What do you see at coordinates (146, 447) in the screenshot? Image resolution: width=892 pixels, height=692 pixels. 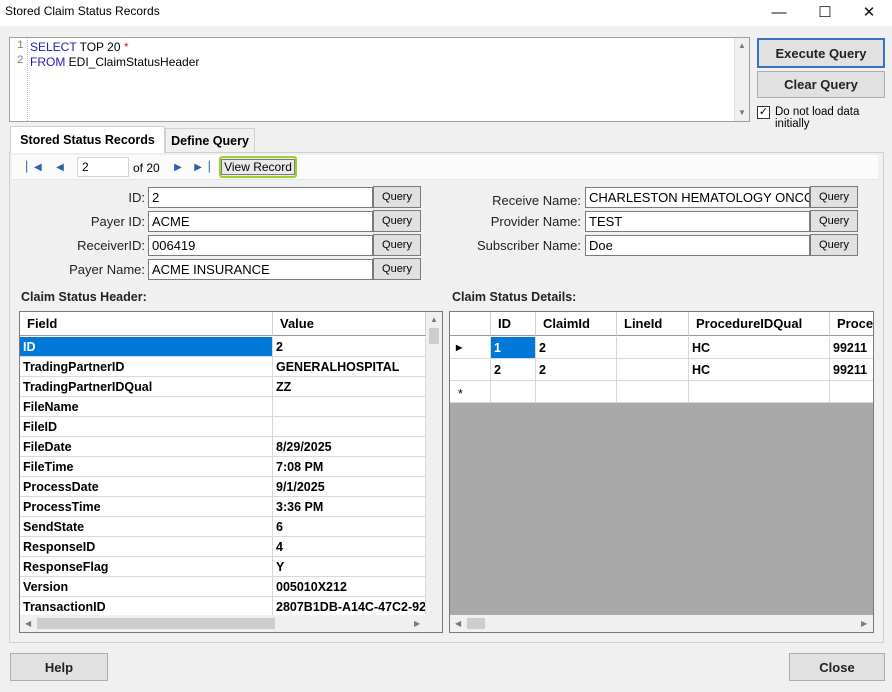 I see `header-field-cell: FileDate` at bounding box center [146, 447].